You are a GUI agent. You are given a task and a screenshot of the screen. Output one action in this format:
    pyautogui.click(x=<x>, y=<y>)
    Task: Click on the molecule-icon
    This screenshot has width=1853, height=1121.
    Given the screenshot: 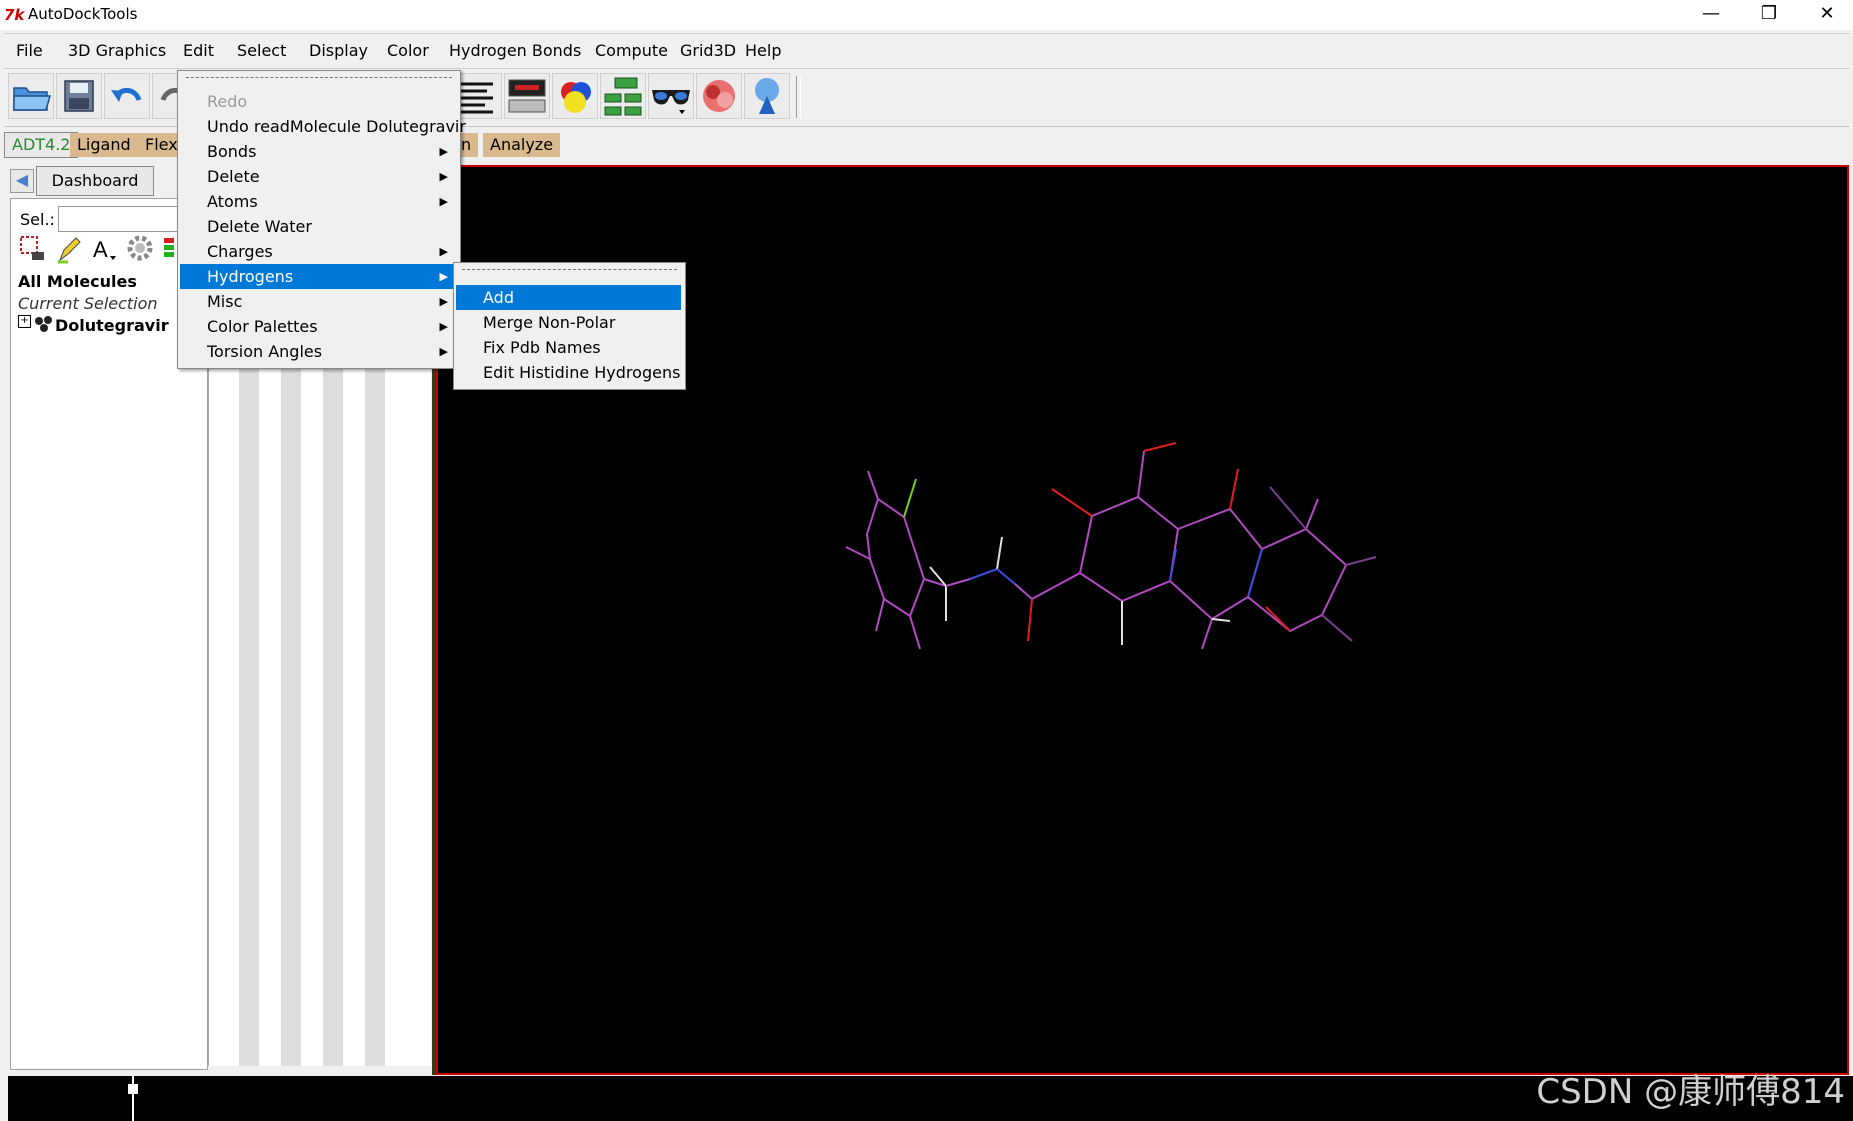 What is the action you would take?
    pyautogui.click(x=44, y=326)
    